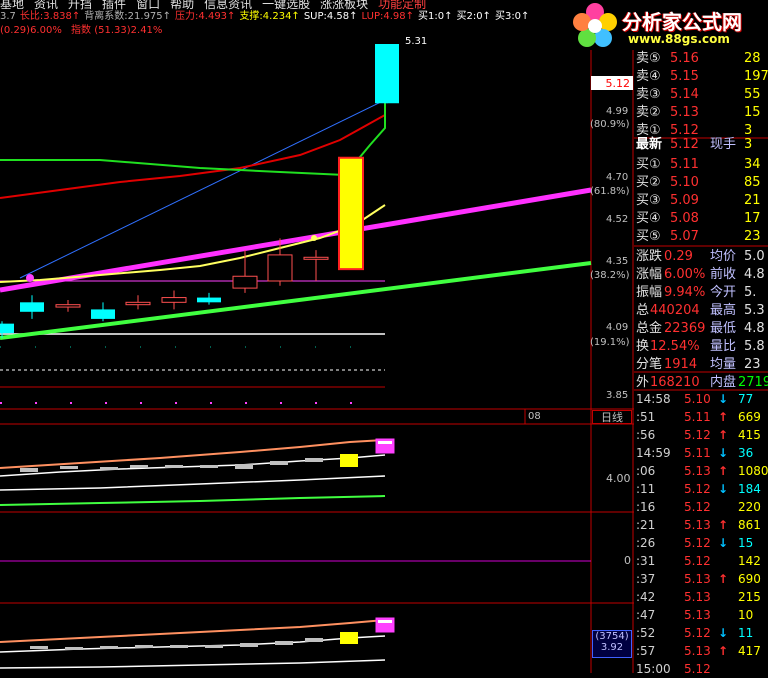 The height and width of the screenshot is (678, 768). Describe the element at coordinates (618, 83) in the screenshot. I see `current-price-tag: 5.12` at that location.